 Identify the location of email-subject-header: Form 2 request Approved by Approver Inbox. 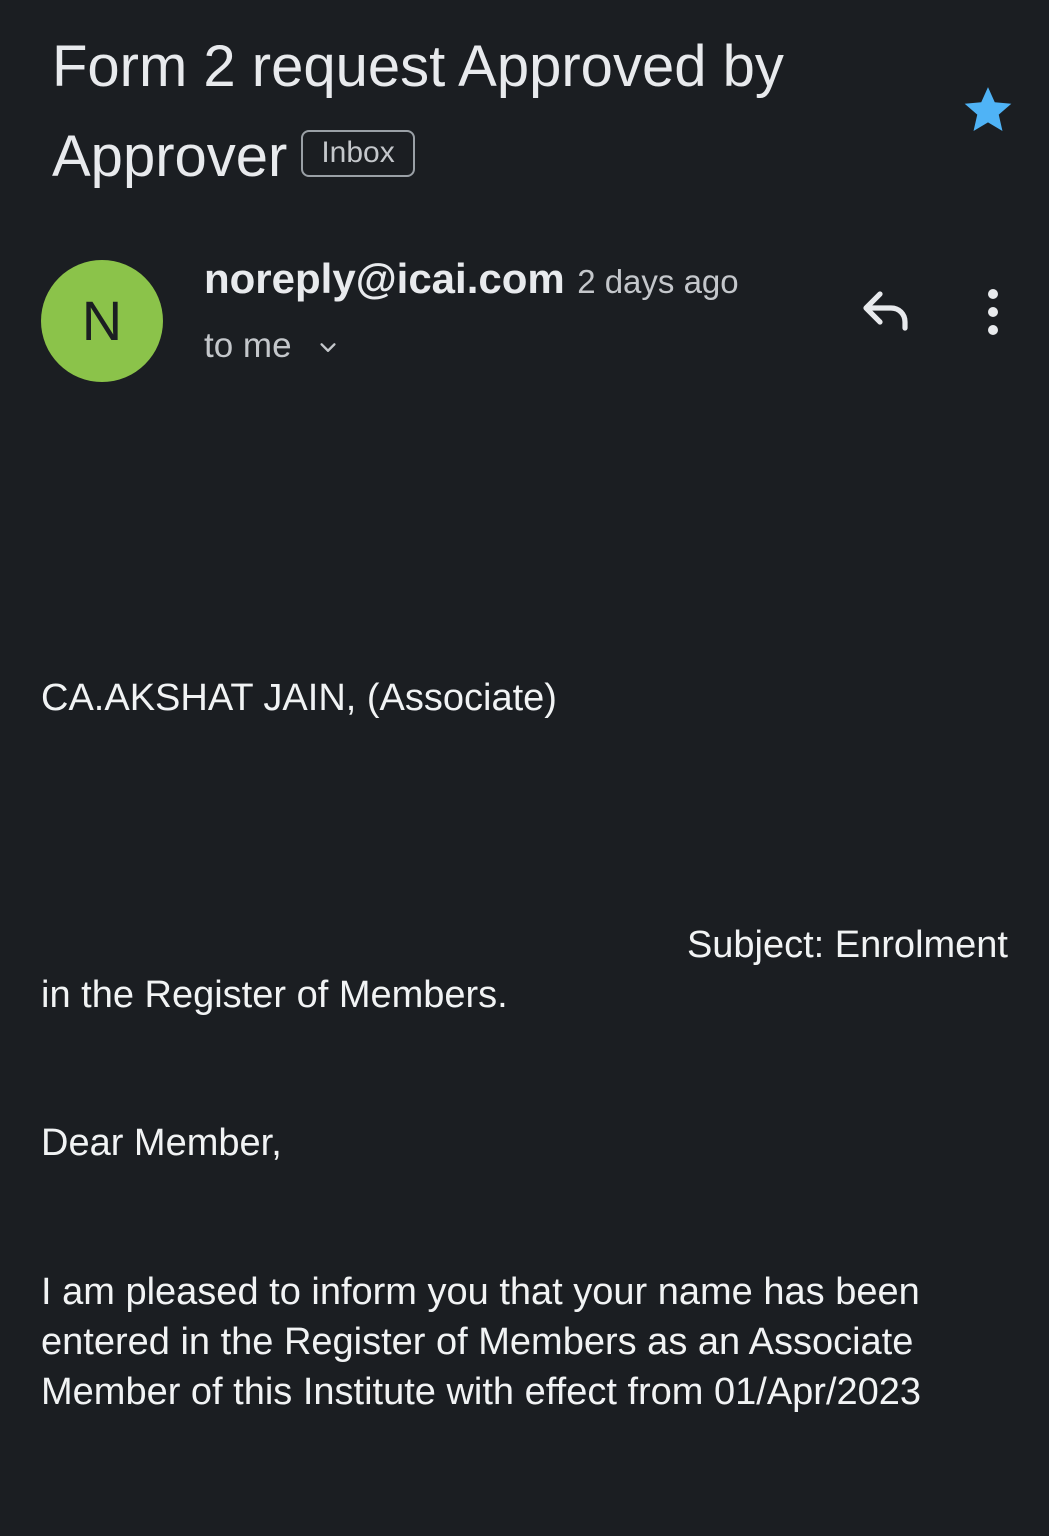
(492, 112).